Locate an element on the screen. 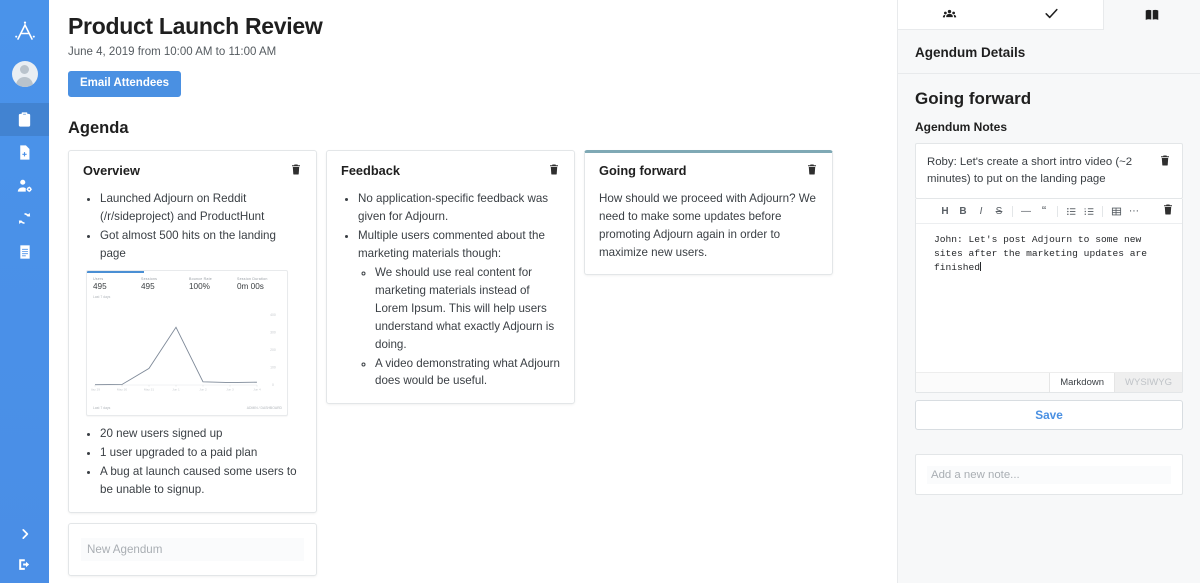  card-header: Overview is located at coordinates (192, 172).